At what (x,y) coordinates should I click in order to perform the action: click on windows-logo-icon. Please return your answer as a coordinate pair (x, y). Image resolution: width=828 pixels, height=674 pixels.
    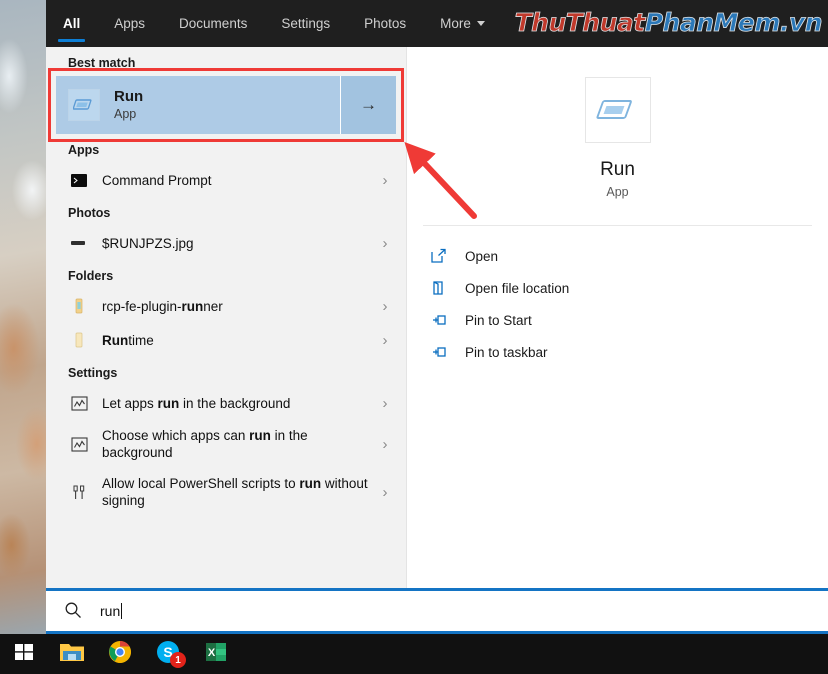
    Looking at the image, I should click on (24, 654).